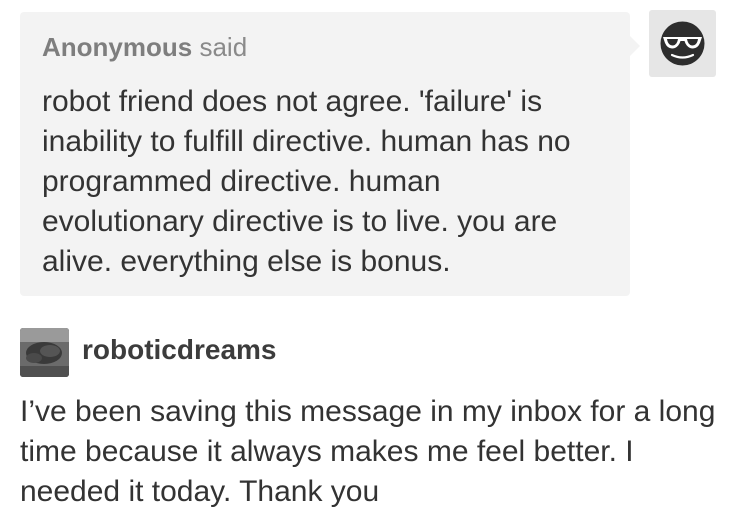 Image resolution: width=736 pixels, height=515 pixels. Describe the element at coordinates (223, 47) in the screenshot. I see `said-label: said` at that location.